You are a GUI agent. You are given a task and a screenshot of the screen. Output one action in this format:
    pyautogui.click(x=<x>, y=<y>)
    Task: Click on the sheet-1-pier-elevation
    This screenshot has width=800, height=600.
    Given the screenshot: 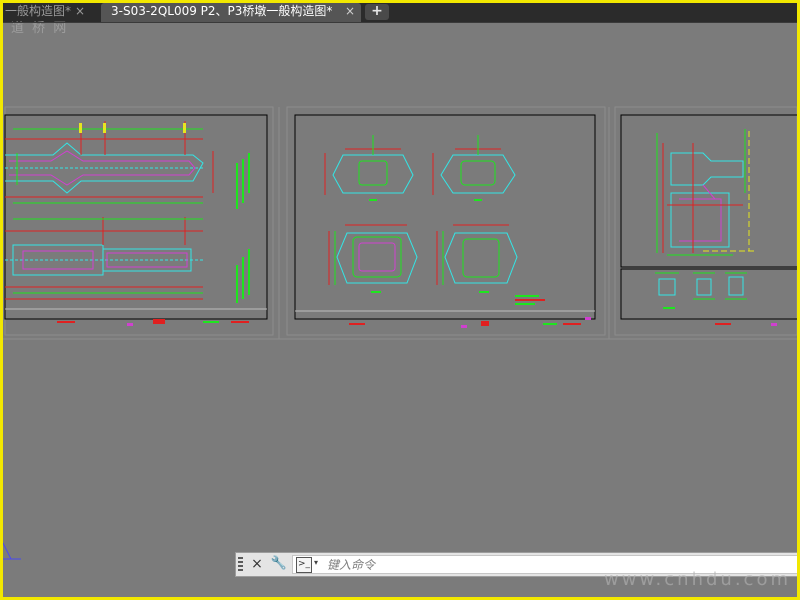 What is the action you would take?
    pyautogui.click(x=136, y=220)
    